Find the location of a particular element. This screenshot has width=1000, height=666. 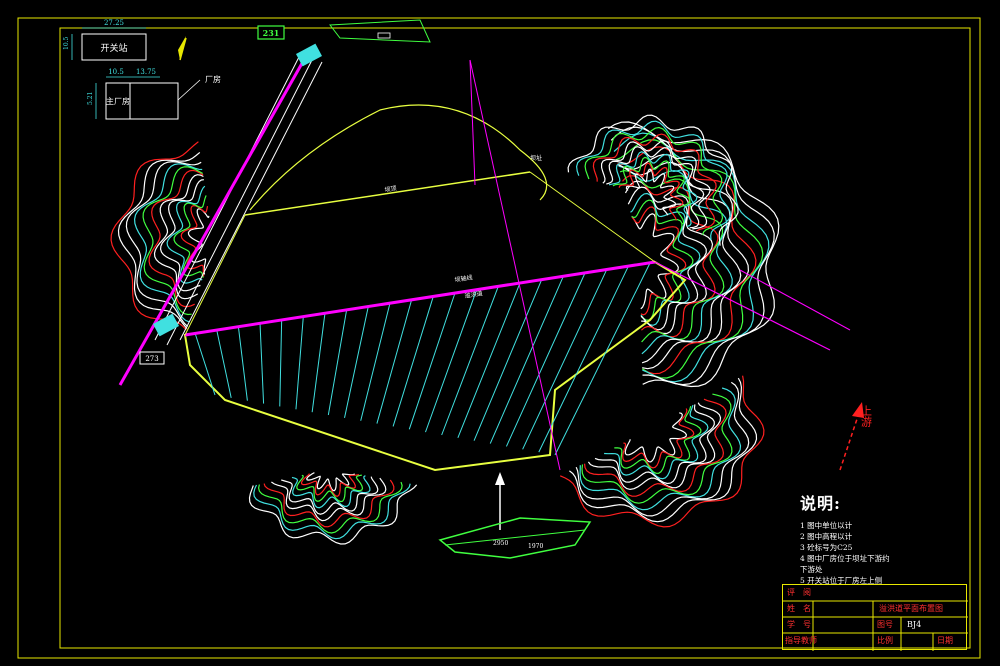

reviewer-label: 评 阅 is located at coordinates (799, 592).